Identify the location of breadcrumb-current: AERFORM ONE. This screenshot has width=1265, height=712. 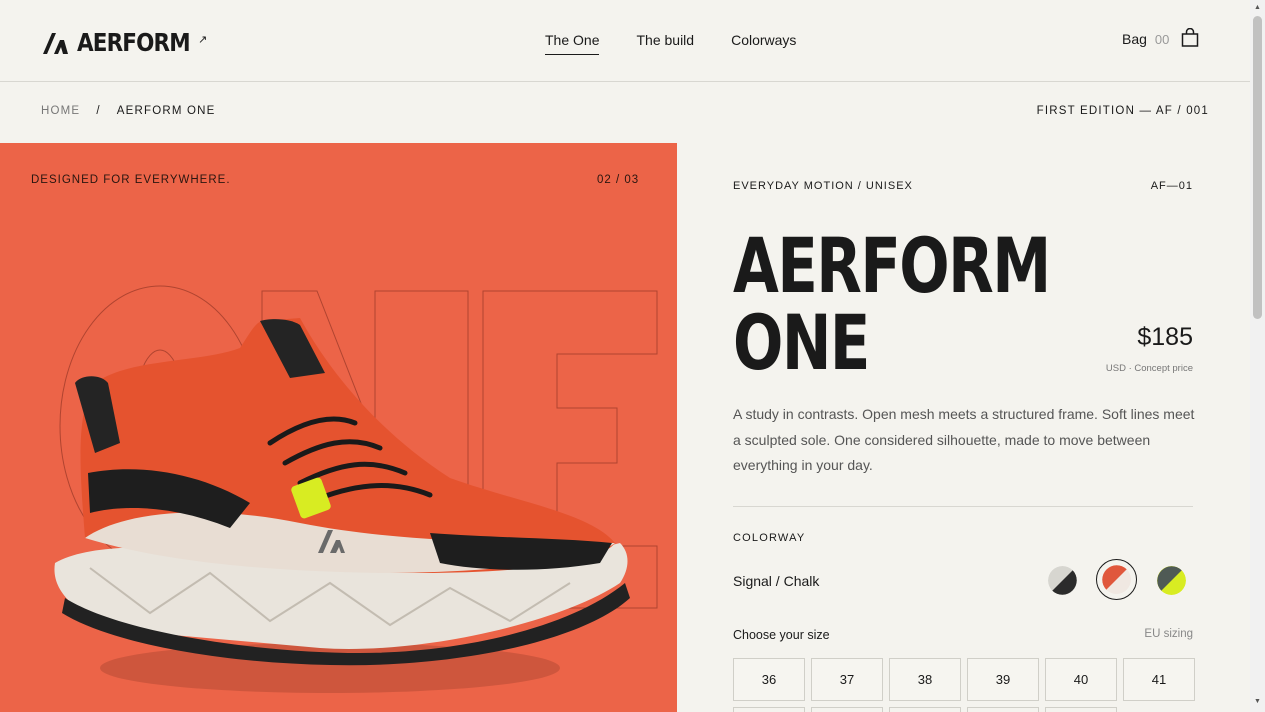
(166, 111).